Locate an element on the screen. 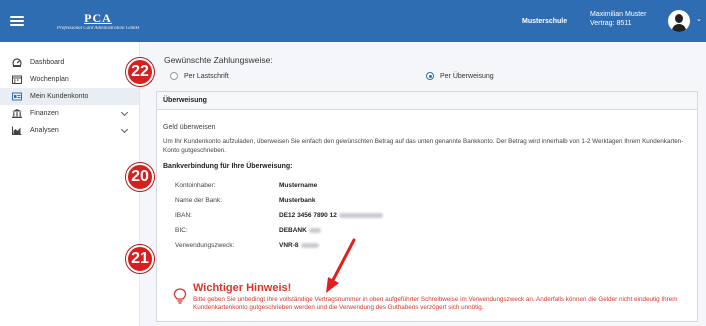  row-key: Kontoinhaber: is located at coordinates (195, 185).